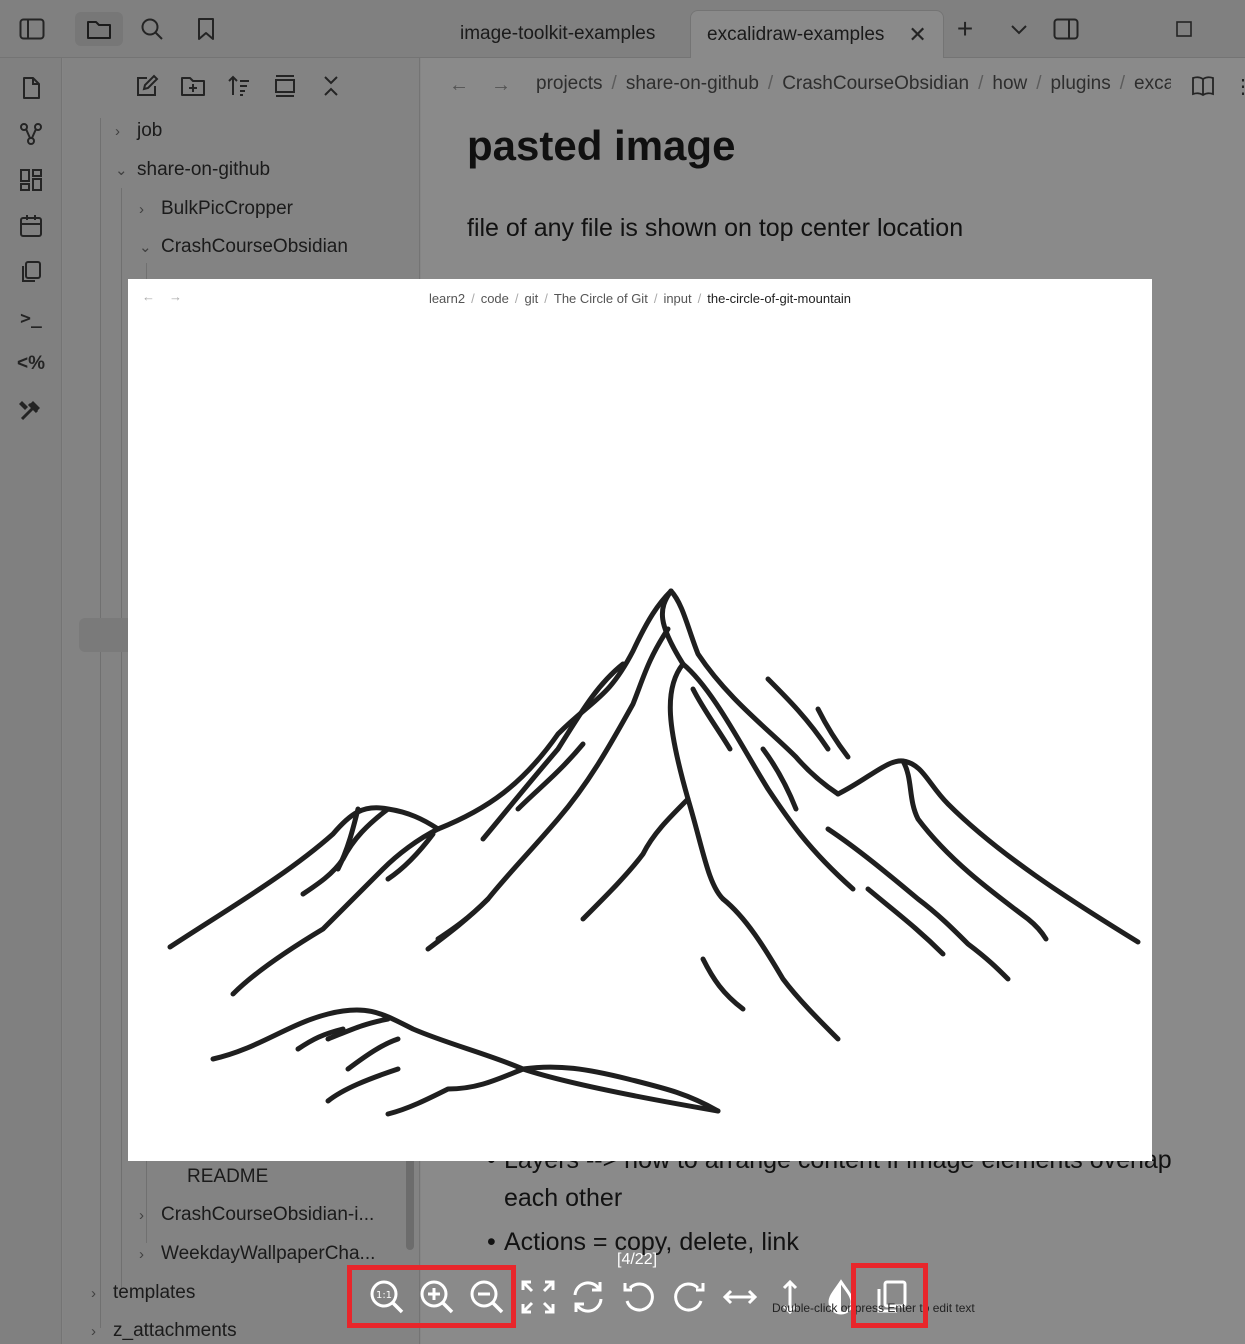 The image size is (1245, 1344). Describe the element at coordinates (689, 1297) in the screenshot. I see `rotate-right-icon` at that location.